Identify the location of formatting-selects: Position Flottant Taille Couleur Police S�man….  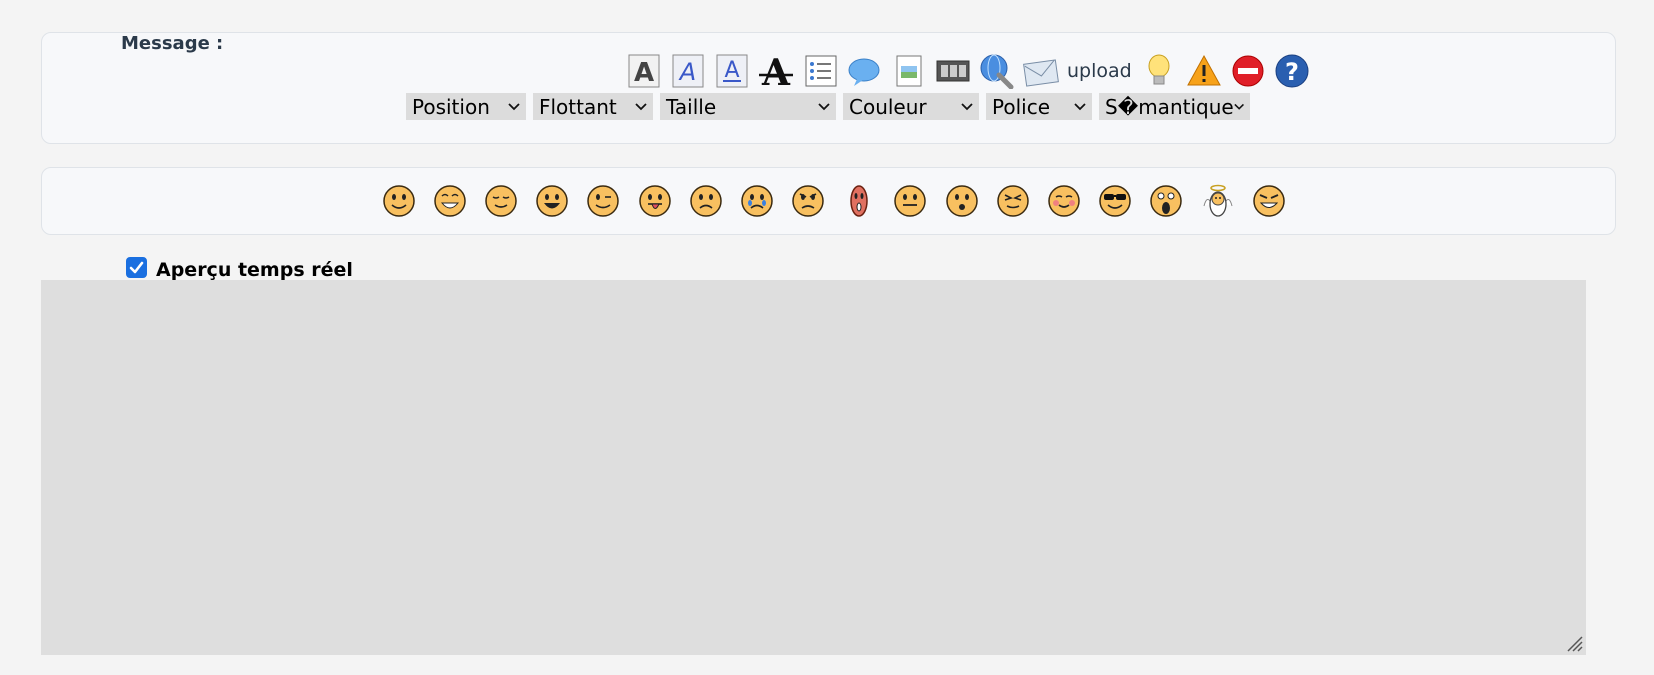
(828, 106).